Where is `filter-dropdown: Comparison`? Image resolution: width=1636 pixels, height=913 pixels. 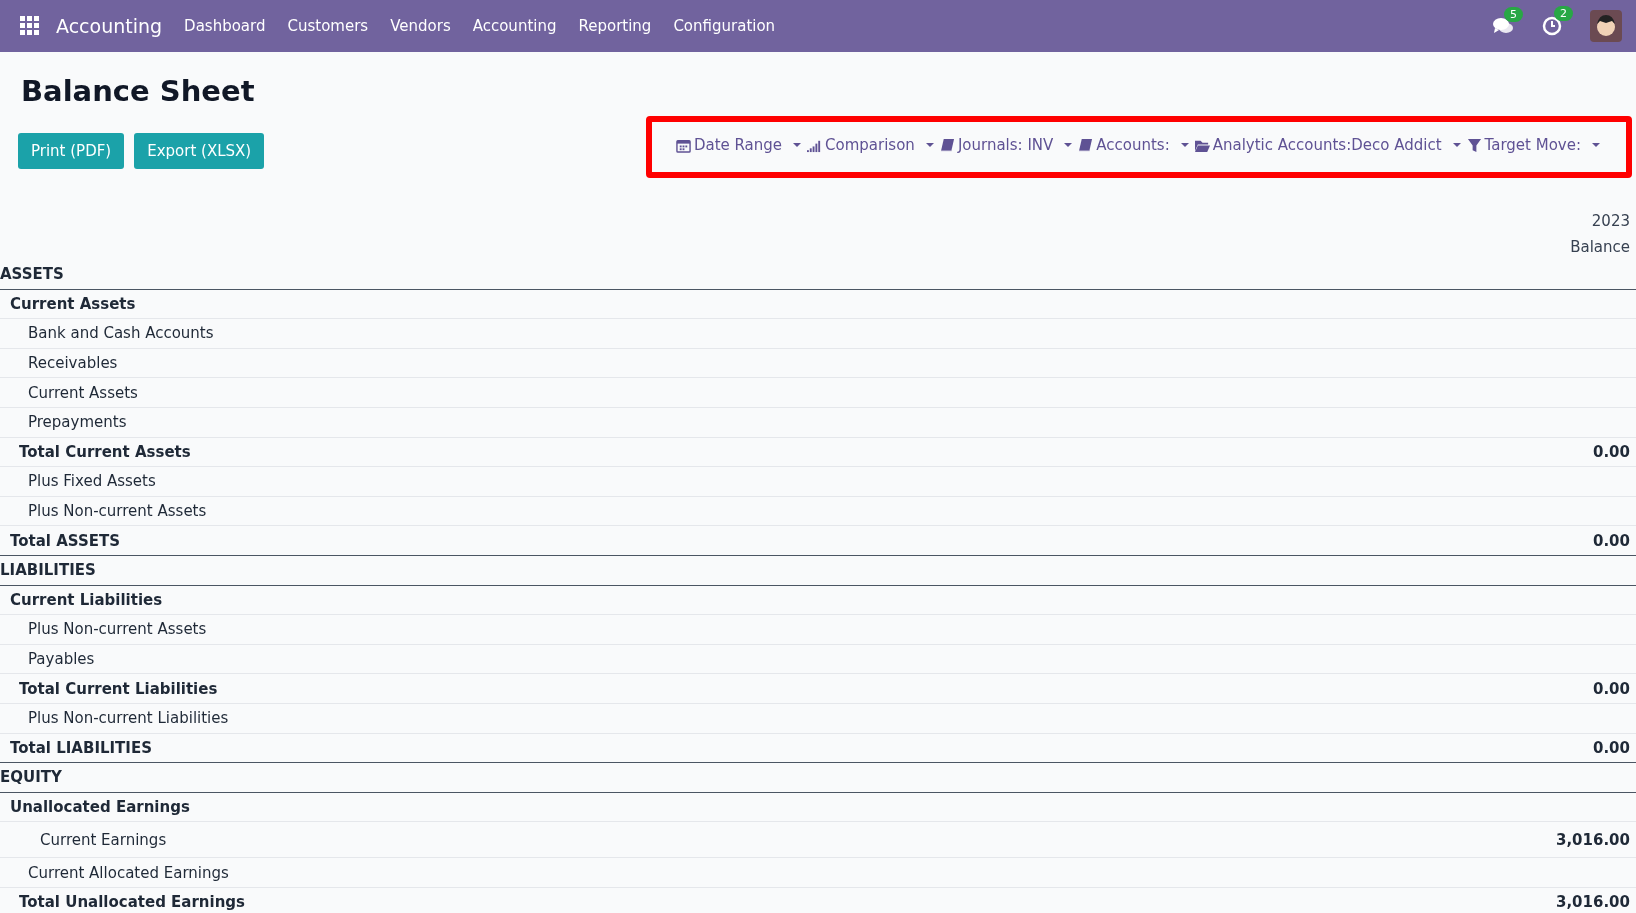
filter-dropdown: Comparison is located at coordinates (870, 145).